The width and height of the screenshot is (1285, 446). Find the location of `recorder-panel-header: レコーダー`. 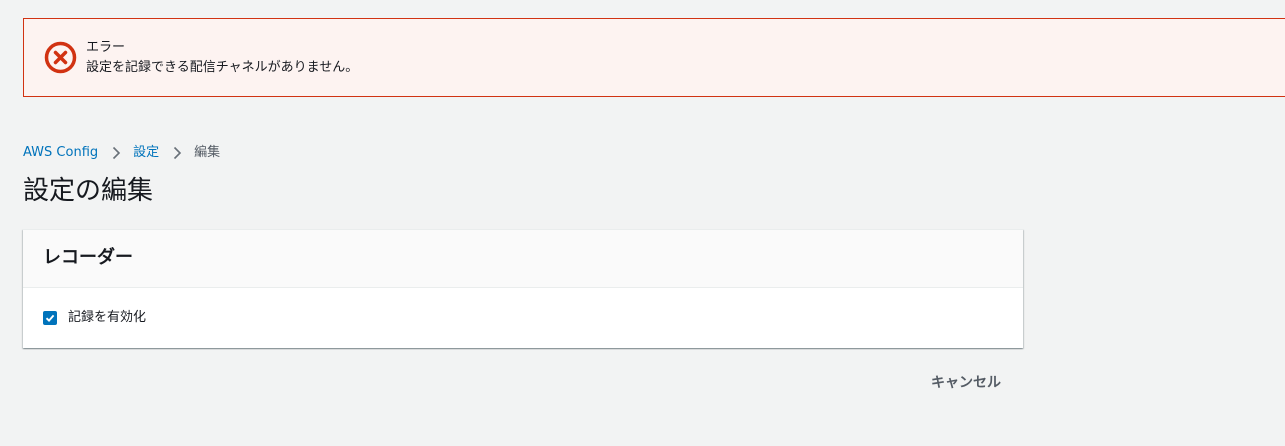

recorder-panel-header: レコーダー is located at coordinates (523, 259).